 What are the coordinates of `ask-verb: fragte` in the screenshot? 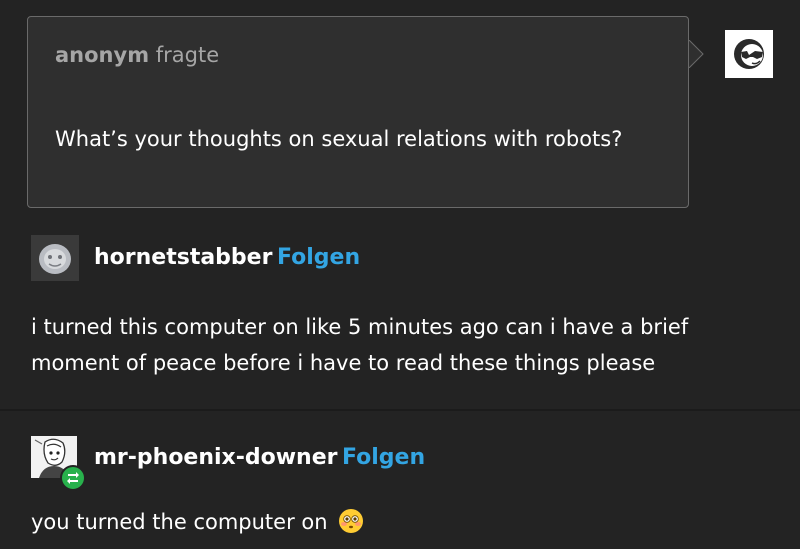 It's located at (187, 55).